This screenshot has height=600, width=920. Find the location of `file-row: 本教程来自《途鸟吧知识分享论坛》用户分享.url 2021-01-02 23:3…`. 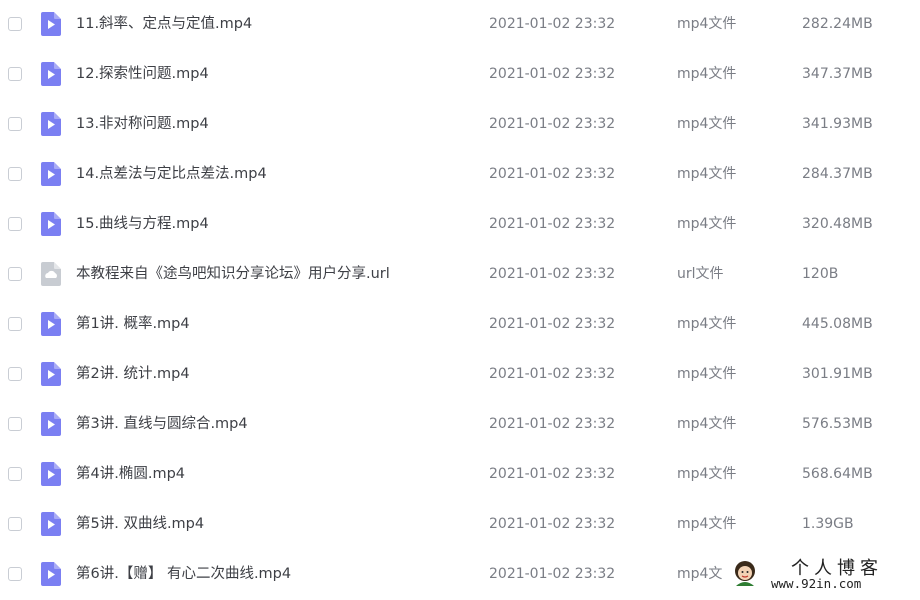

file-row: 本教程来自《途鸟吧知识分享论坛》用户分享.url 2021-01-02 23:3… is located at coordinates (460, 275).